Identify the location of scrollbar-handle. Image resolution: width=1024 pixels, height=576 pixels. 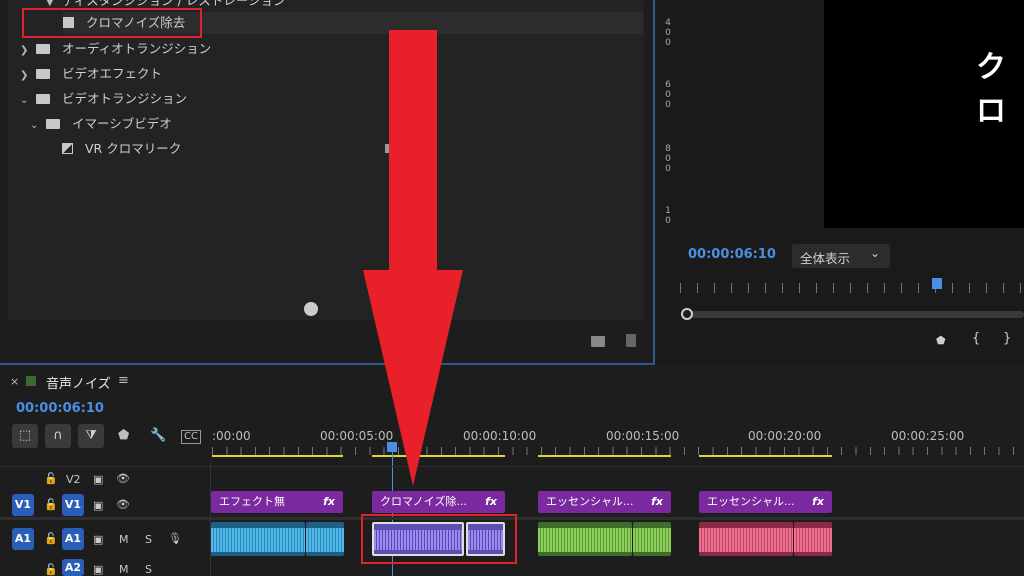
(687, 314).